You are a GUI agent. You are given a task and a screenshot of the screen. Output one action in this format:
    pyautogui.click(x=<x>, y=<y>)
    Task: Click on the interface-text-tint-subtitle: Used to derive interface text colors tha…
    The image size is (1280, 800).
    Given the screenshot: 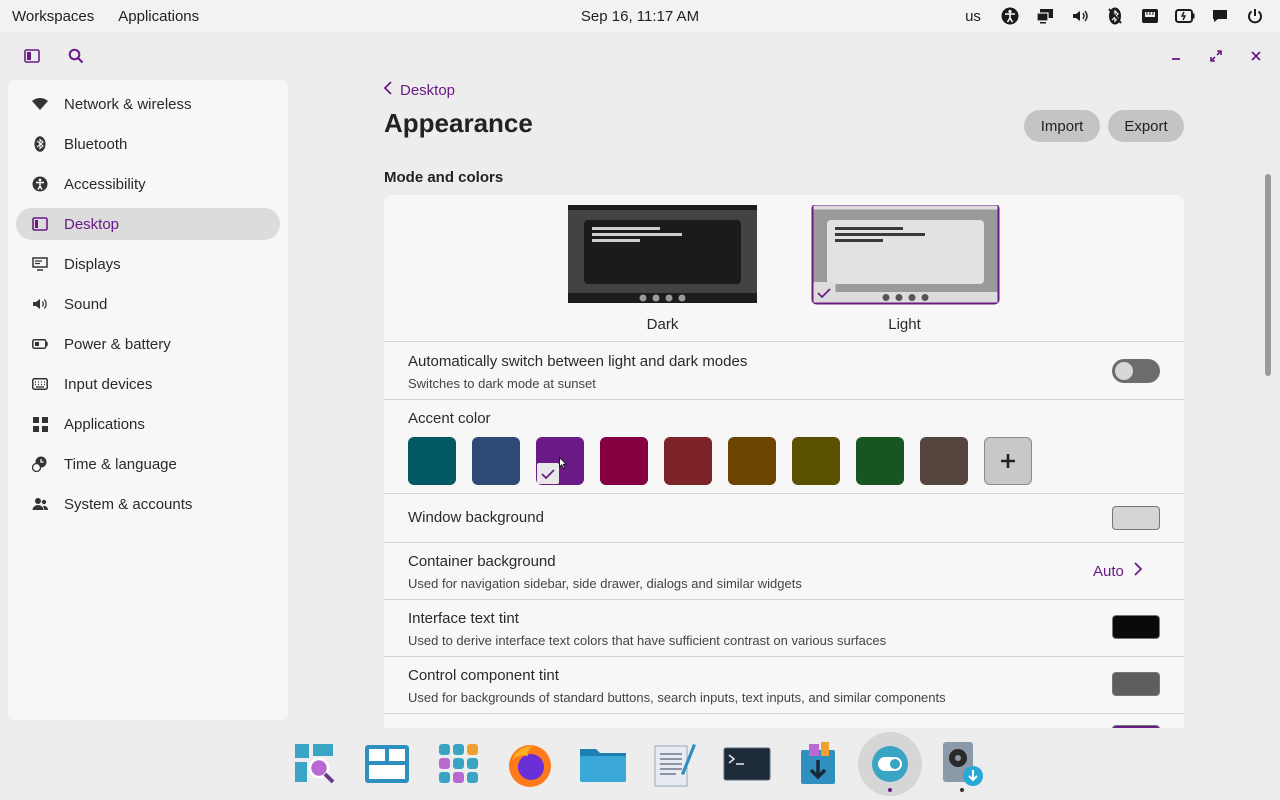 What is the action you would take?
    pyautogui.click(x=647, y=640)
    